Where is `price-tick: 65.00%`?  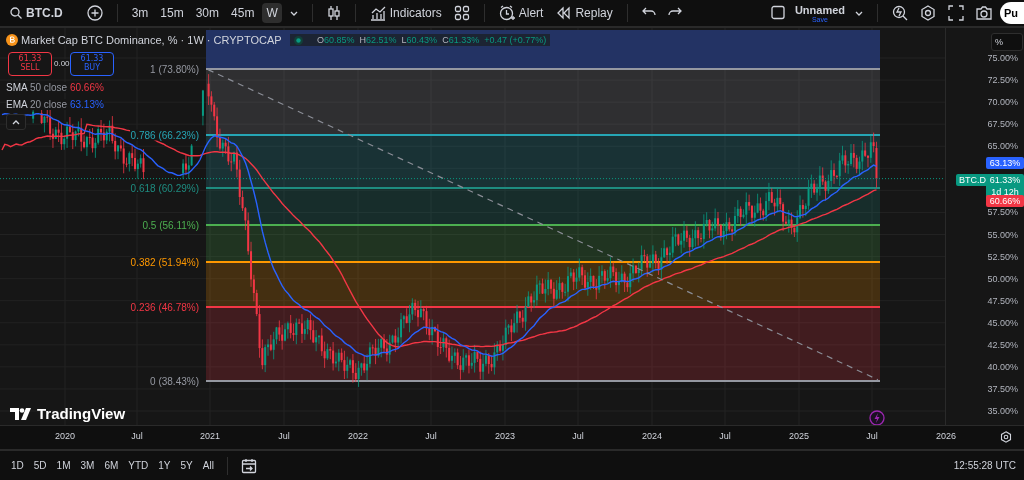
price-tick: 65.00% is located at coordinates (1002, 146).